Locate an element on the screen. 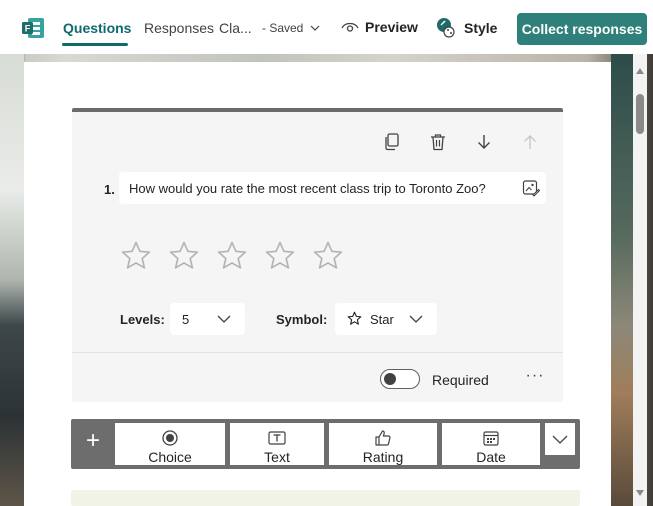 The width and height of the screenshot is (653, 506). scroll-down-arrow-icon is located at coordinates (640, 493).